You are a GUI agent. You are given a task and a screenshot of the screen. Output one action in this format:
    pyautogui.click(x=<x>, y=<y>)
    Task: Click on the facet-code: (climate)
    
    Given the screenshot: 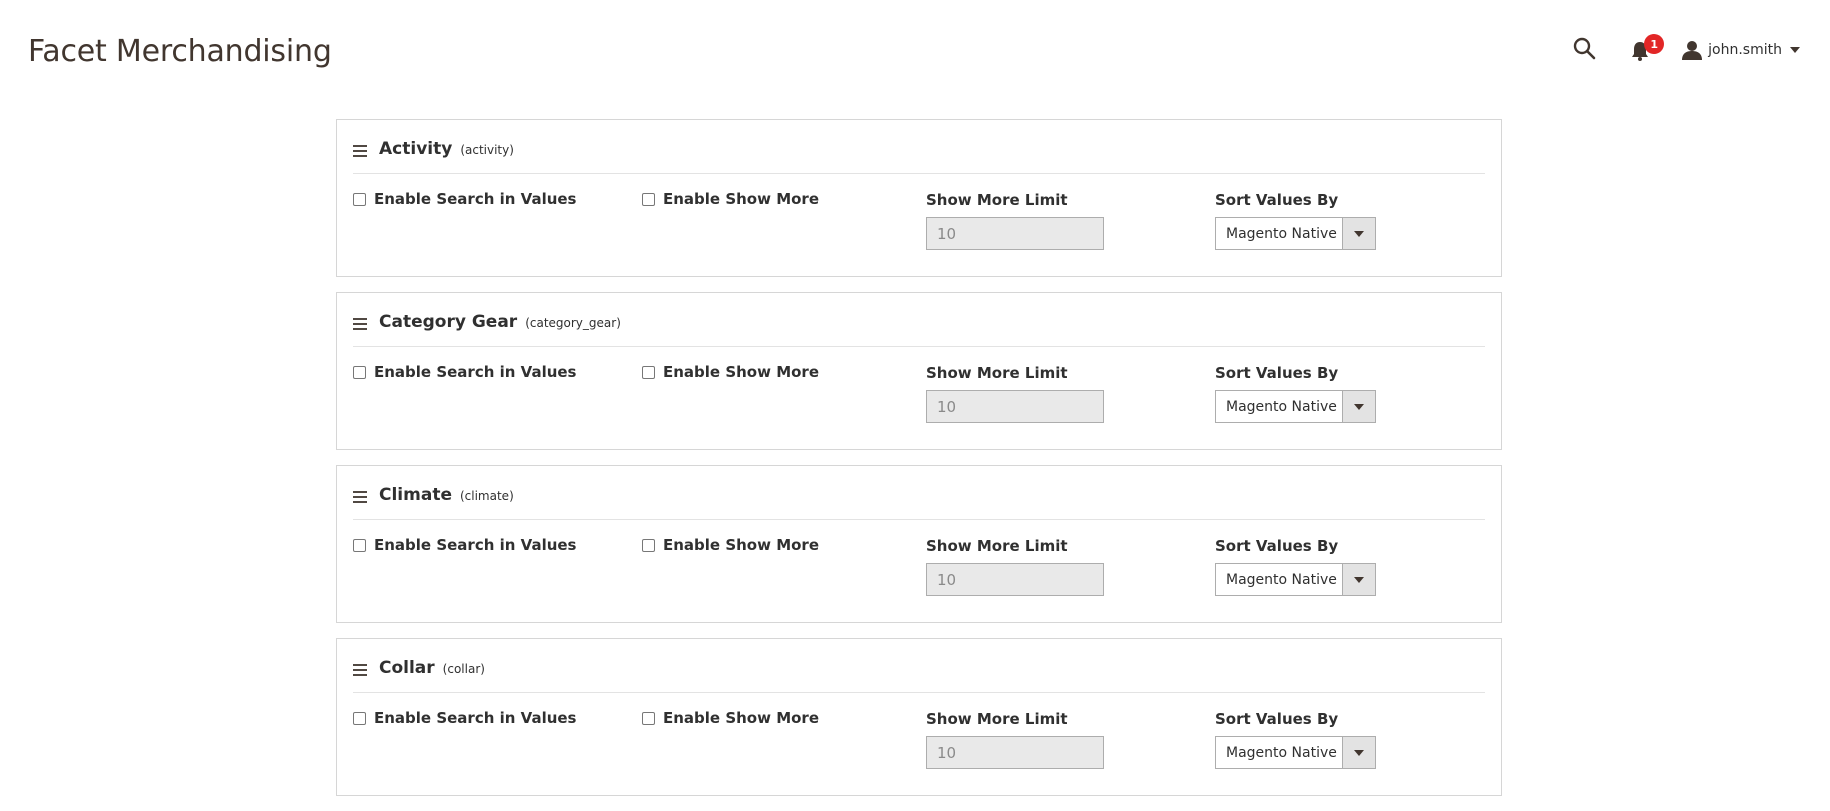 What is the action you would take?
    pyautogui.click(x=486, y=495)
    